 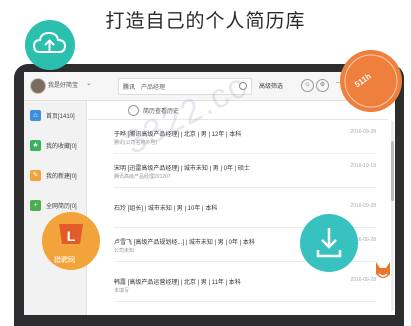 I want to click on resume-company: 未填写, so click(x=122, y=291).